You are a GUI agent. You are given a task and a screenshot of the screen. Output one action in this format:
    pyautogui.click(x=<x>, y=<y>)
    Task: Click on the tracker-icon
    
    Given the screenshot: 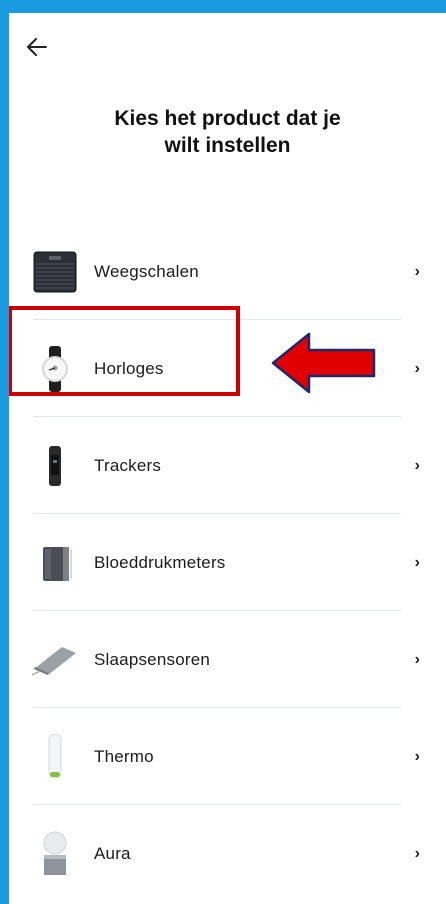 What is the action you would take?
    pyautogui.click(x=55, y=466)
    